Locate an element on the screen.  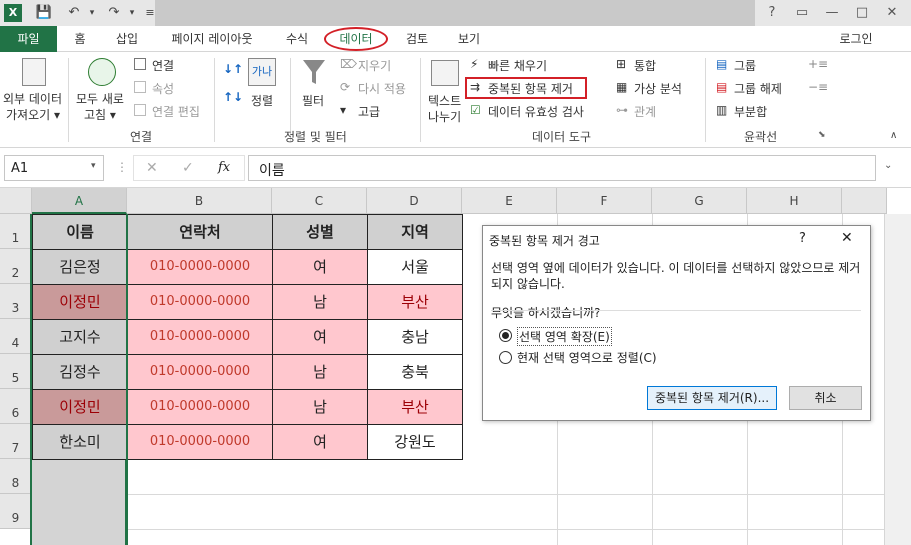
table-cell: 강원도 is located at coordinates (415, 442).